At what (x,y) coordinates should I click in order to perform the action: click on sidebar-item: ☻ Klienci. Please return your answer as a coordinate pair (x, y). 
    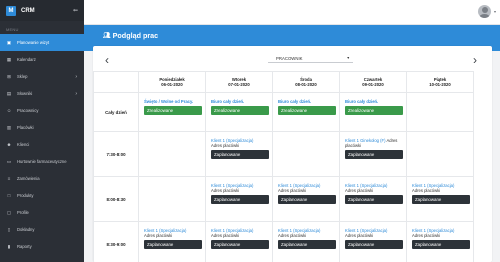
    Looking at the image, I should click on (42, 144).